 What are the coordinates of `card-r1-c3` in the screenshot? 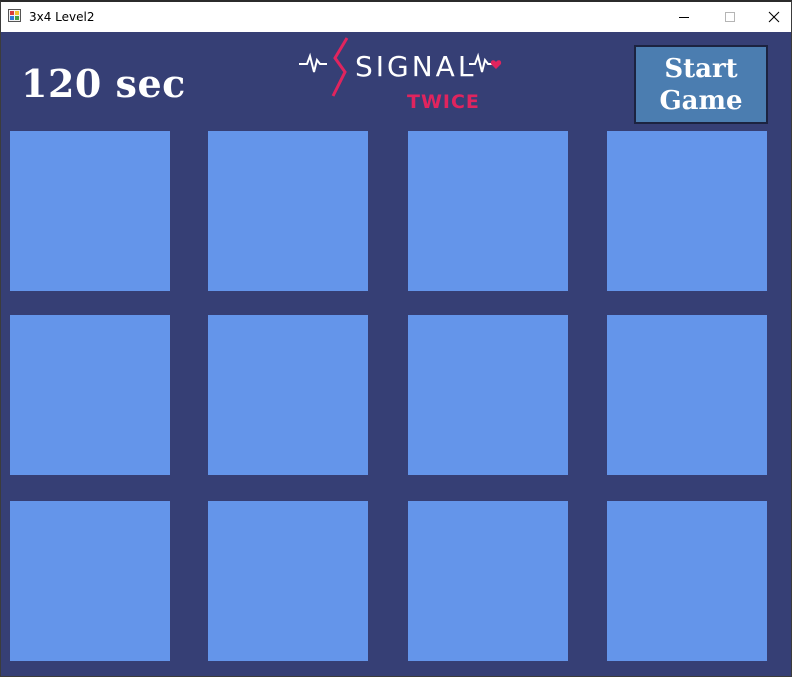 It's located at (488, 211).